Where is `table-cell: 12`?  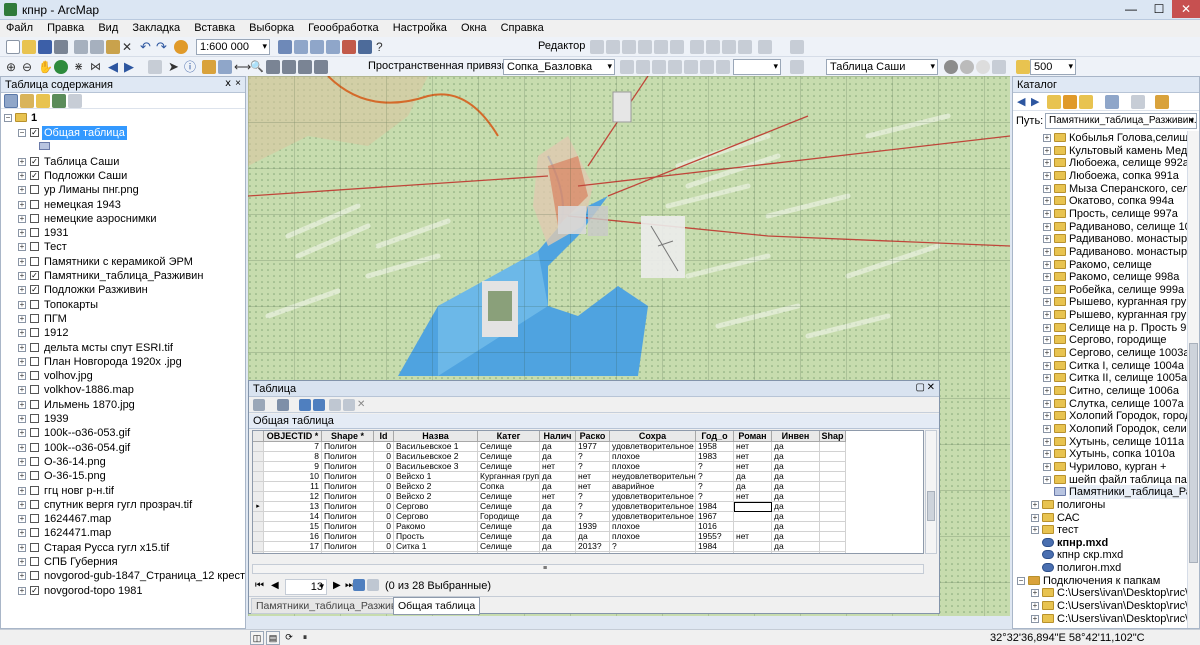 table-cell: 12 is located at coordinates (293, 497).